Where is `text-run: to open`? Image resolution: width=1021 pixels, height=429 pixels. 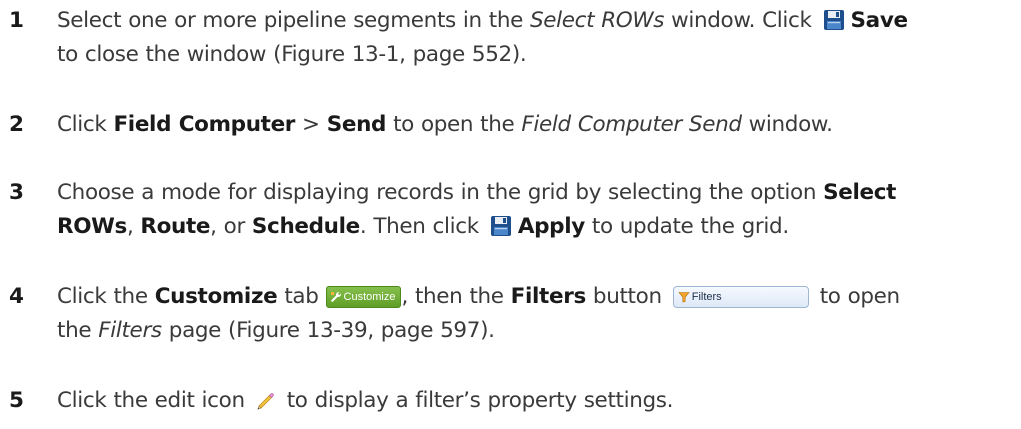
text-run: to open is located at coordinates (856, 296).